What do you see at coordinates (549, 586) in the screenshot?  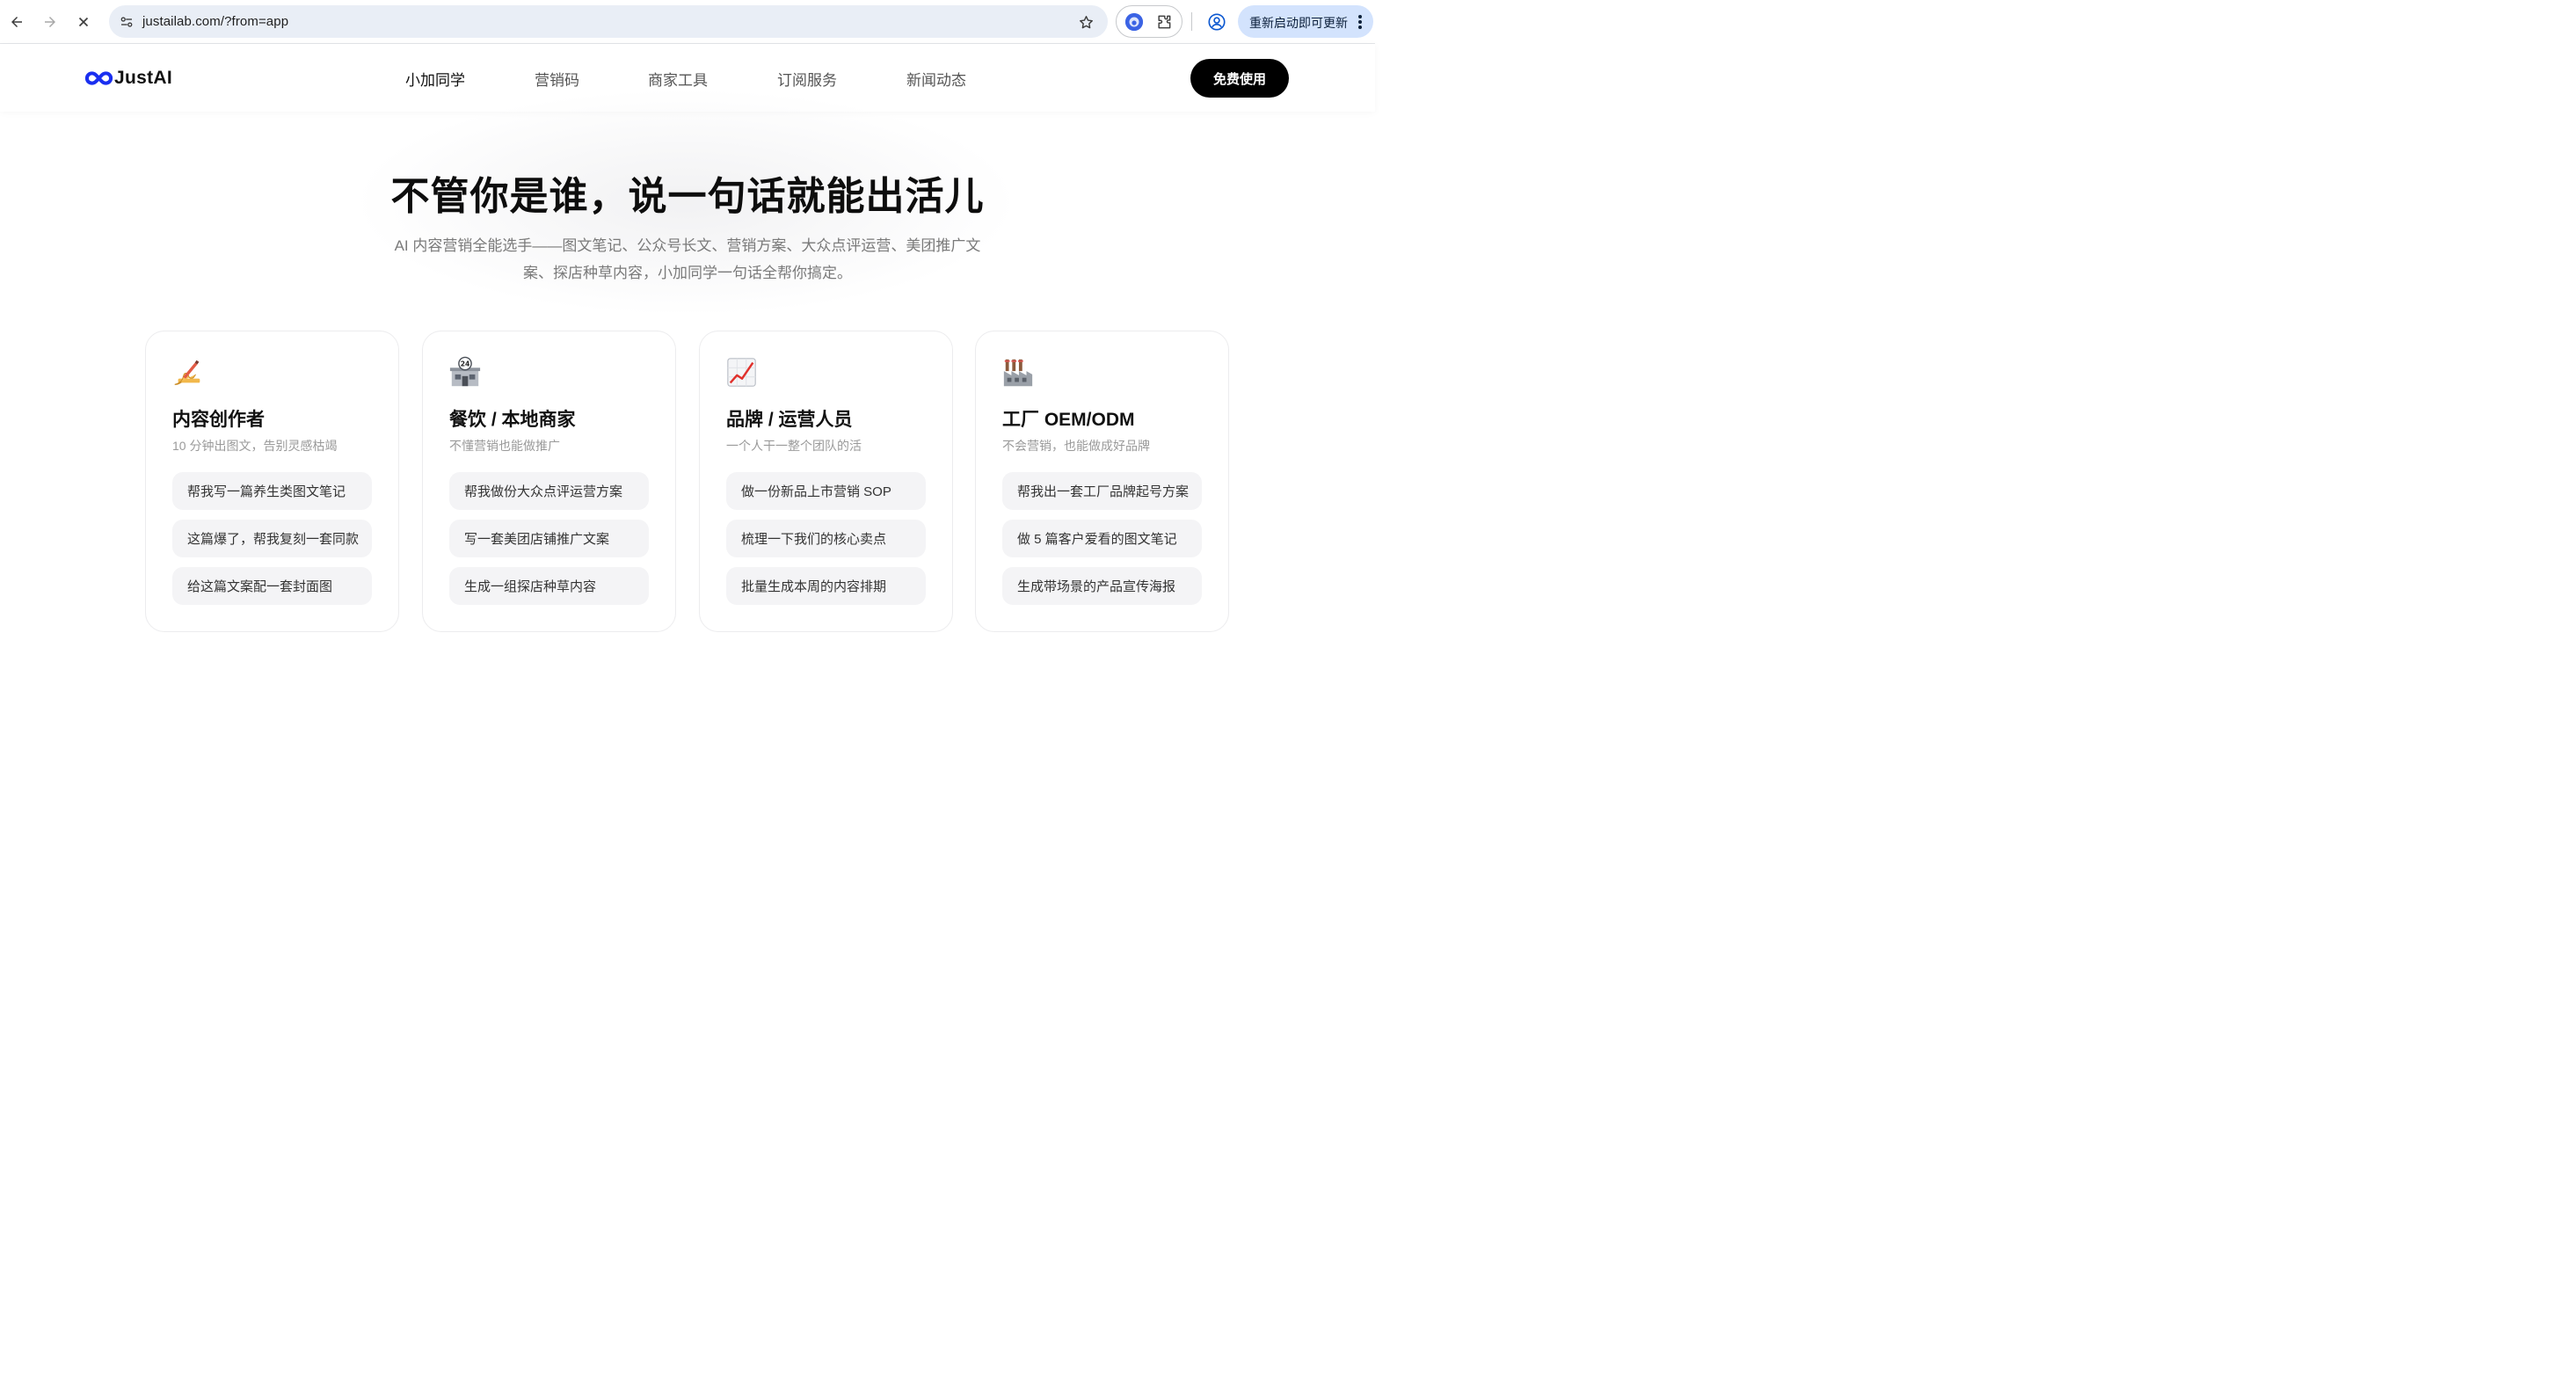 I see `prompt-chip: 生成一组探店种草内容` at bounding box center [549, 586].